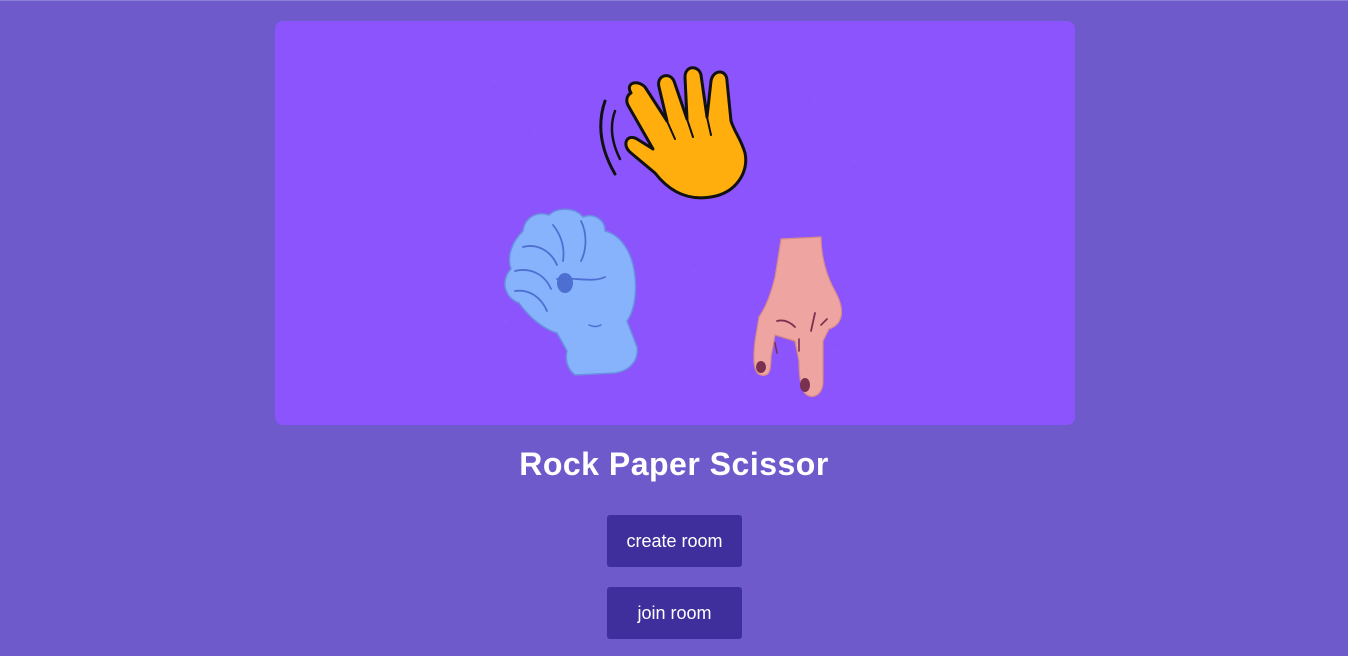  I want to click on join-room-button: join room, so click(674, 613).